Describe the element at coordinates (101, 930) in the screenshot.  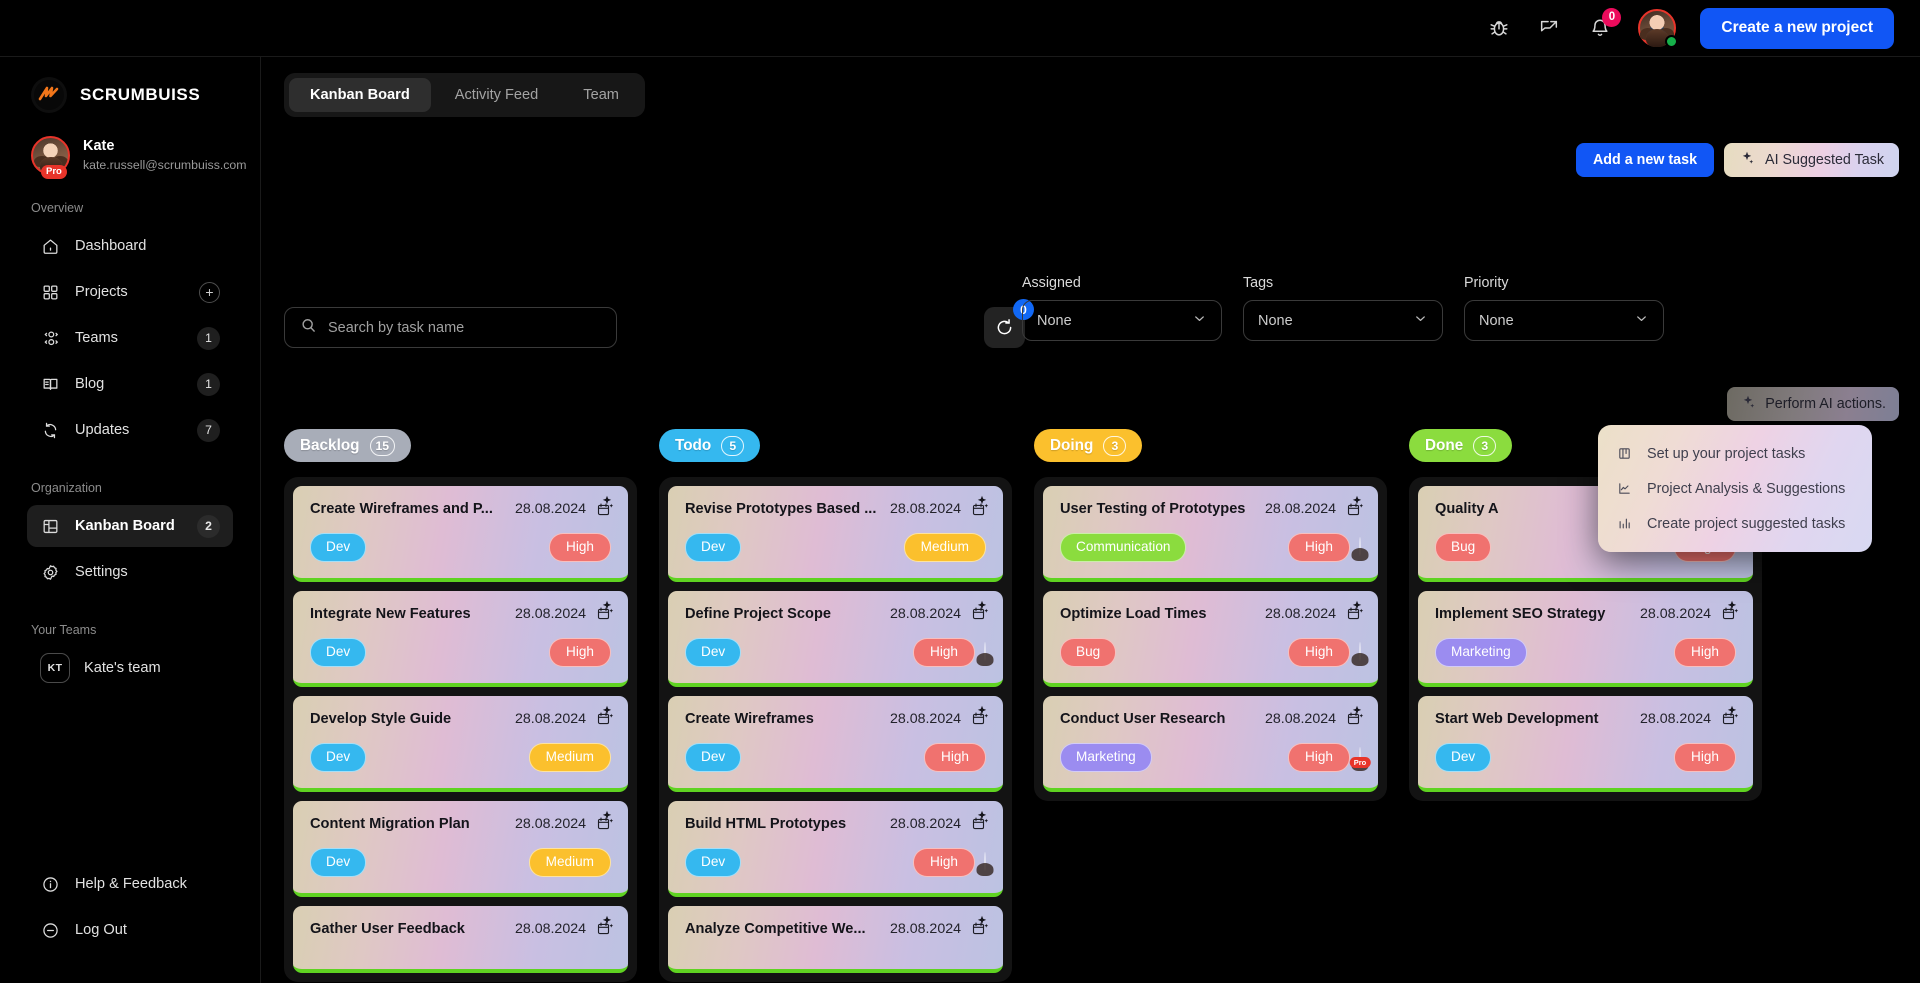
I see `sidebar-item-label: Log Out` at that location.